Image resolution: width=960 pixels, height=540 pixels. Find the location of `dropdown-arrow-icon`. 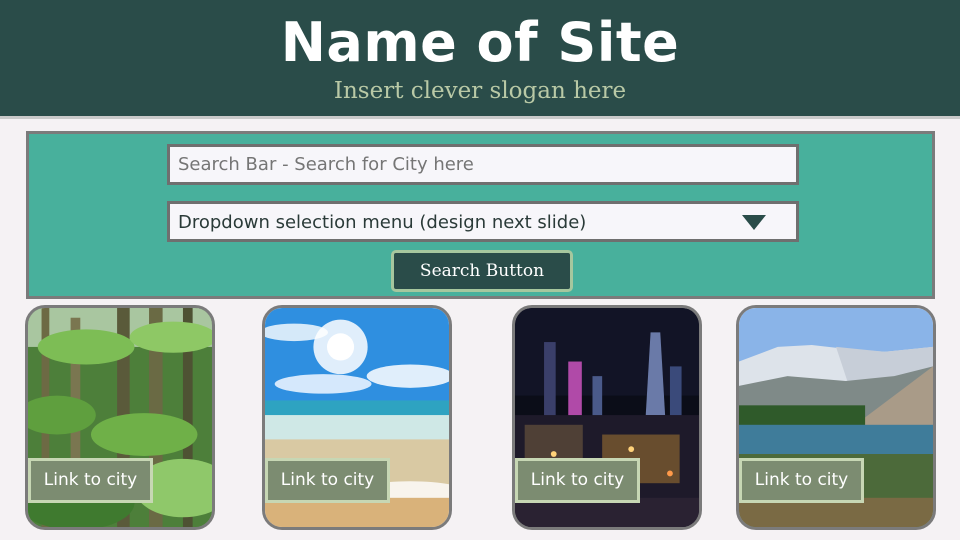

dropdown-arrow-icon is located at coordinates (754, 222).